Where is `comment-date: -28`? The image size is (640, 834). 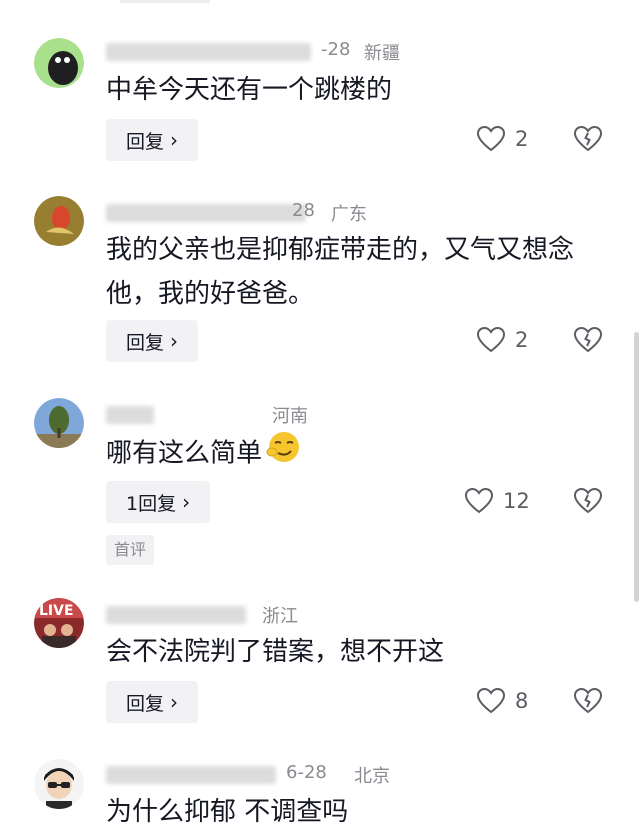
comment-date: -28 is located at coordinates (336, 49).